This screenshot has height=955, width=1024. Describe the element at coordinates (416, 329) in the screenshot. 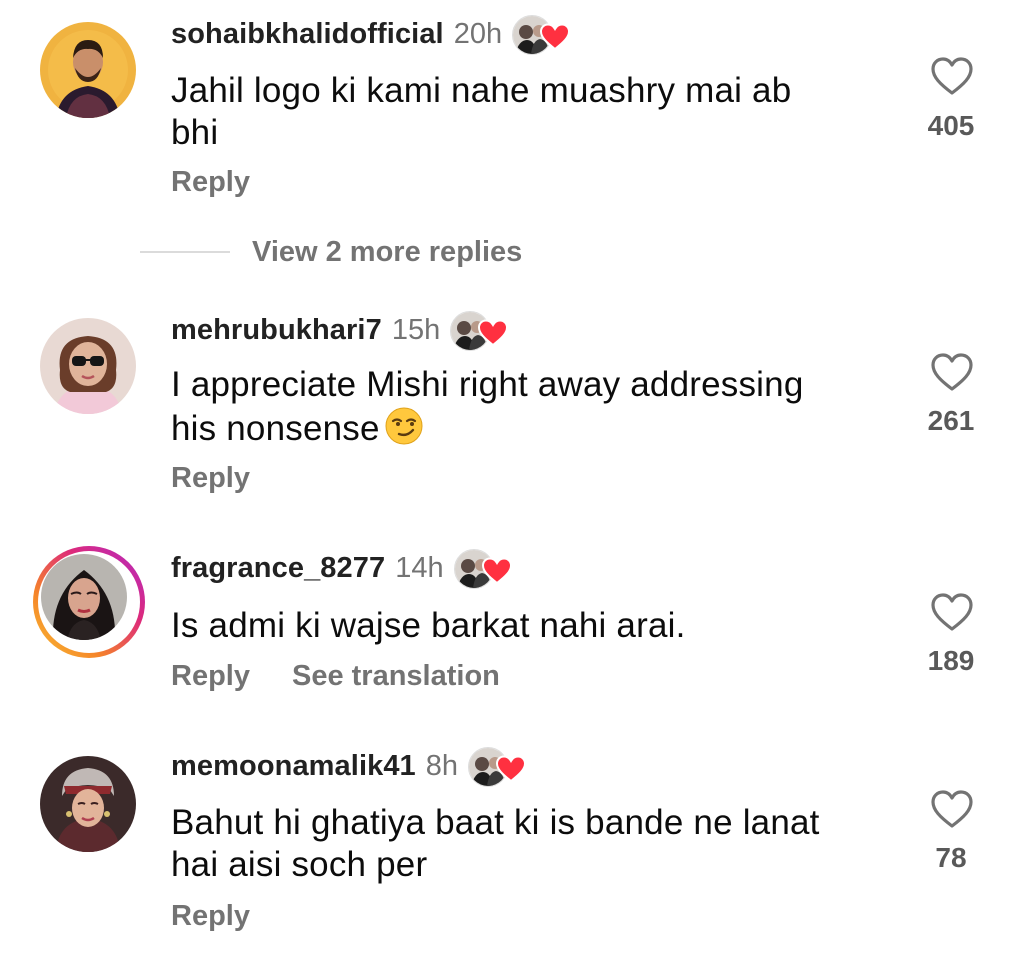

I see `timestamp: 15h` at that location.